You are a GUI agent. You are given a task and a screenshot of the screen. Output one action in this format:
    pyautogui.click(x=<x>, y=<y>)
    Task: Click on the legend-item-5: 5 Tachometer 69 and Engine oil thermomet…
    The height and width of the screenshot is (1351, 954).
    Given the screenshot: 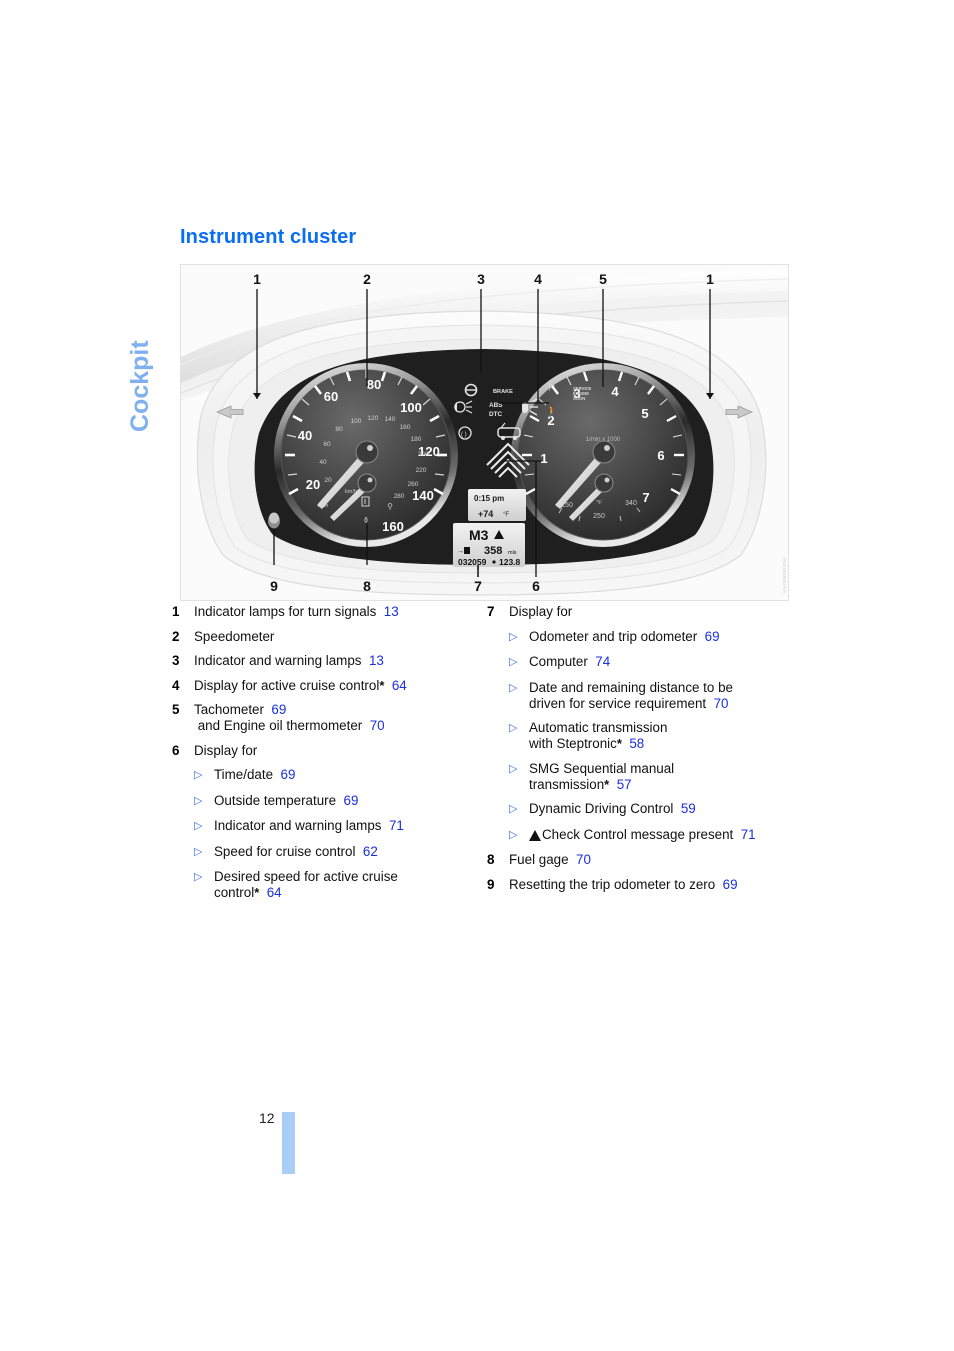 What is the action you would take?
    pyautogui.click(x=327, y=718)
    